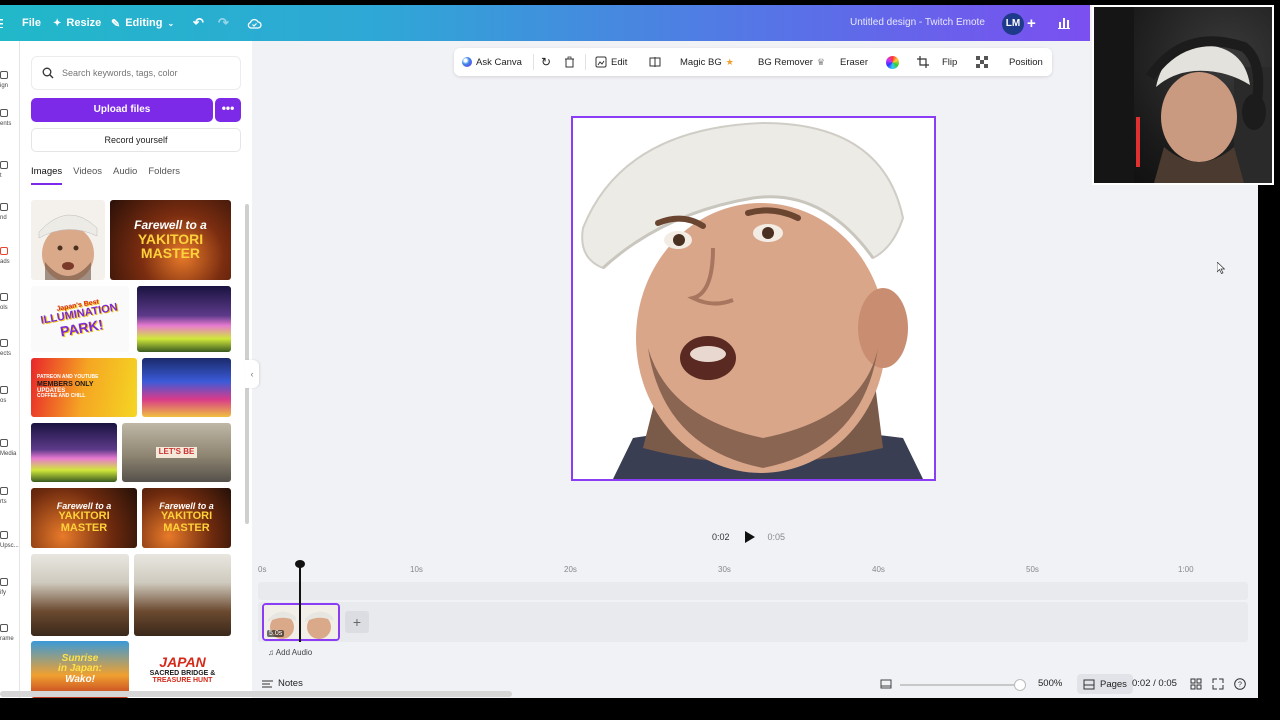 The width and height of the screenshot is (1280, 720). I want to click on eraser-button: Eraser, so click(854, 62).